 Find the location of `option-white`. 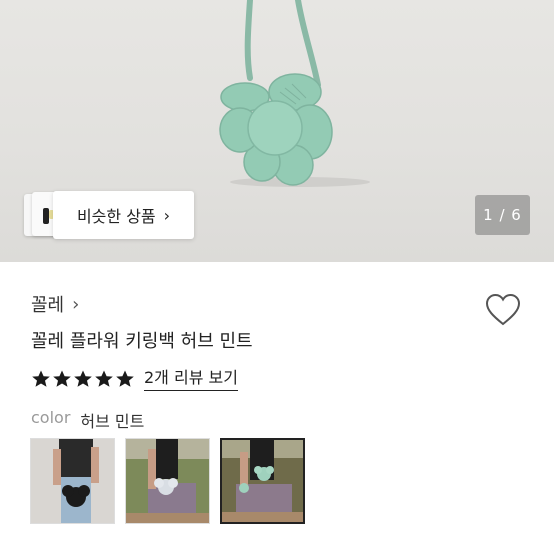

option-white is located at coordinates (167, 481).